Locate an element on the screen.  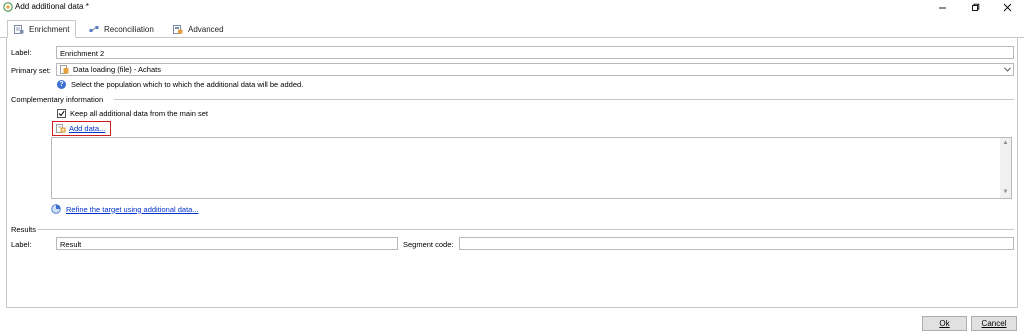
refine-target-icon is located at coordinates (56, 209).